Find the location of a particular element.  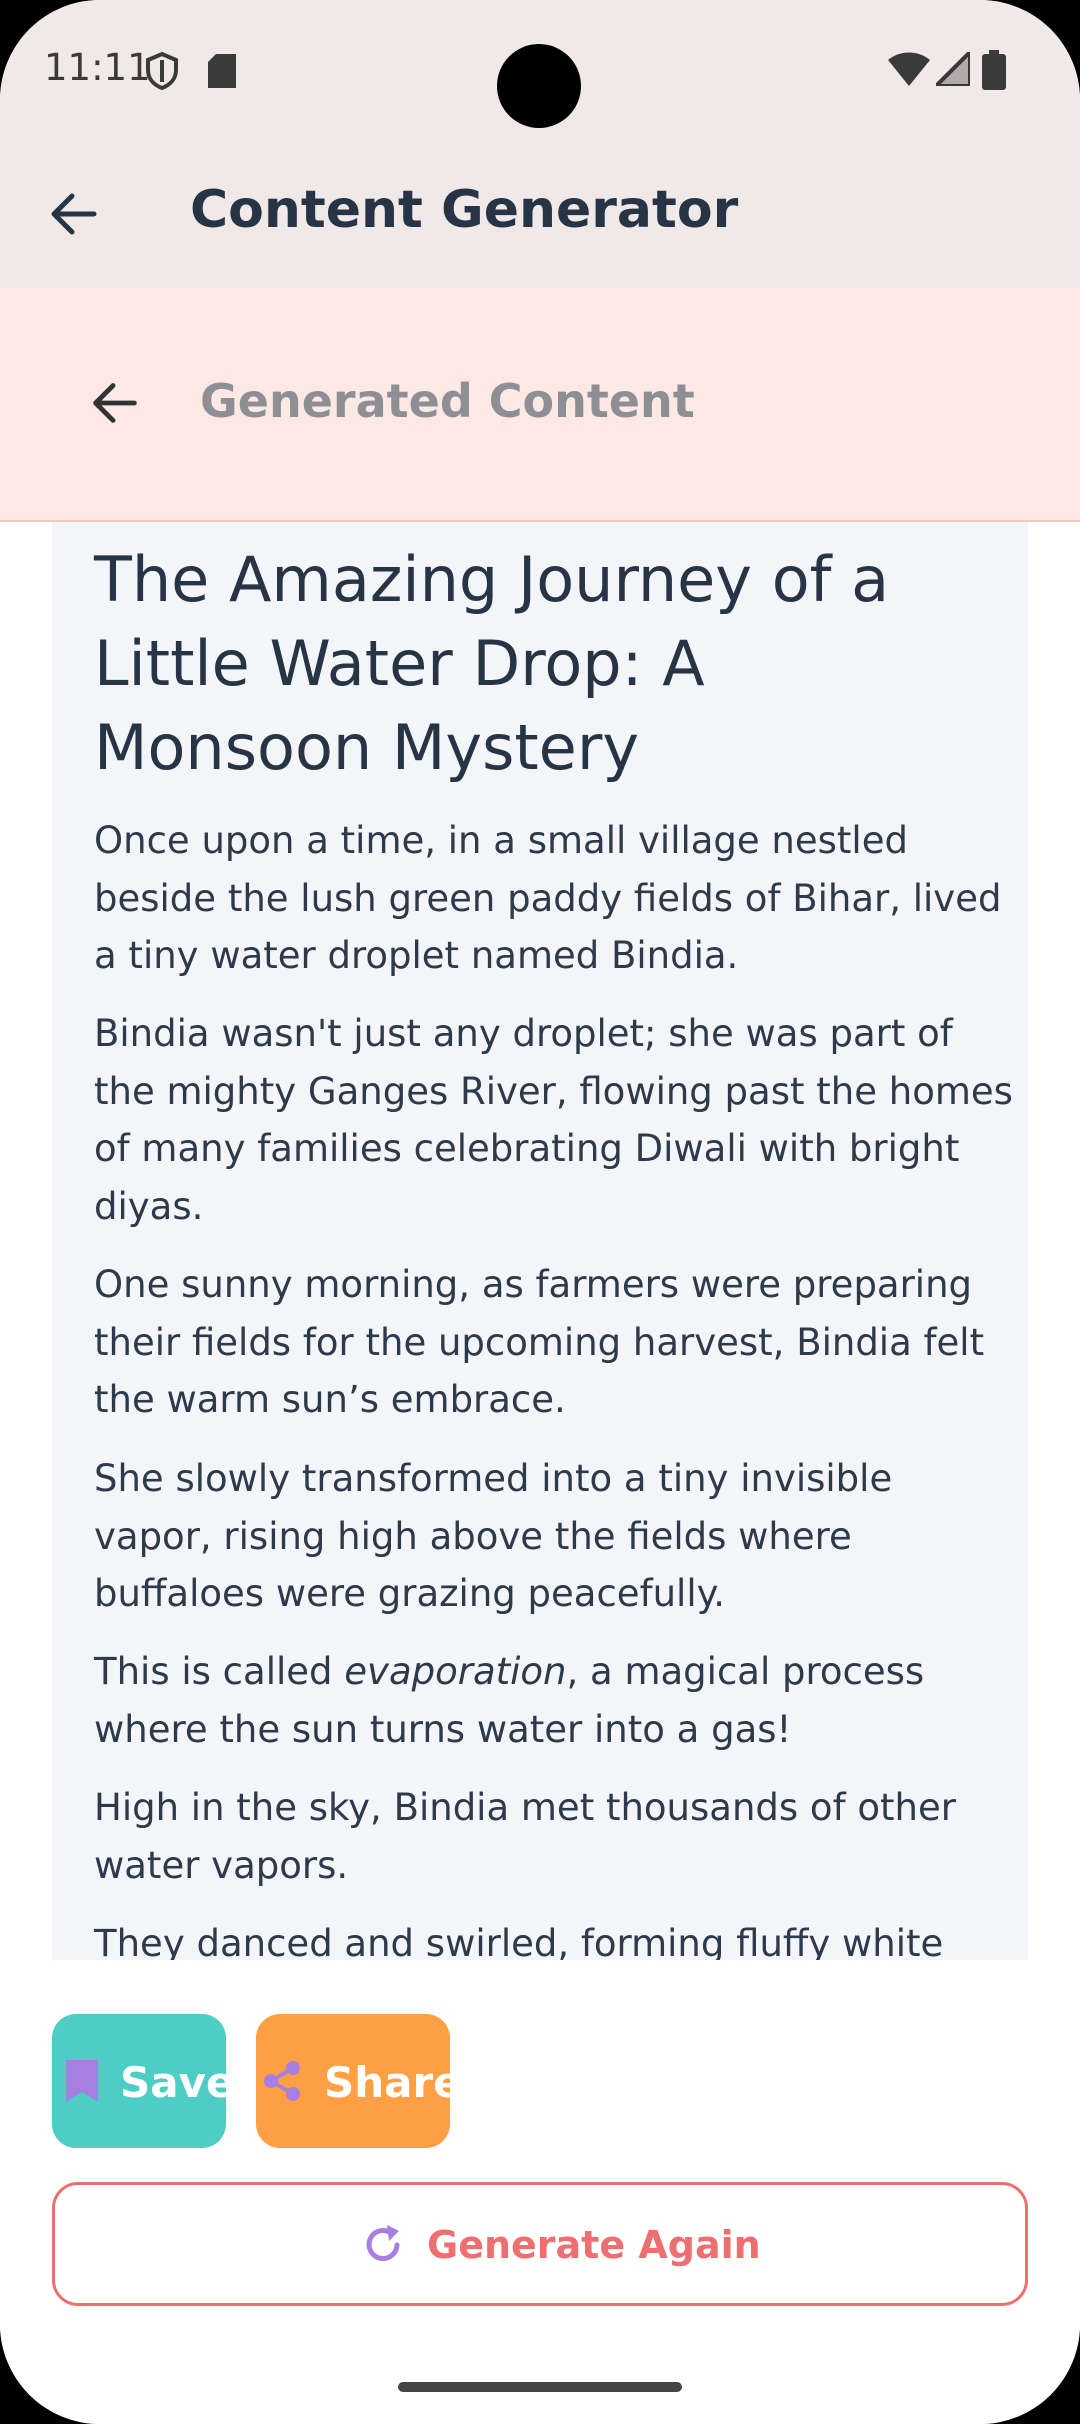

save-label: Save is located at coordinates (173, 2082).